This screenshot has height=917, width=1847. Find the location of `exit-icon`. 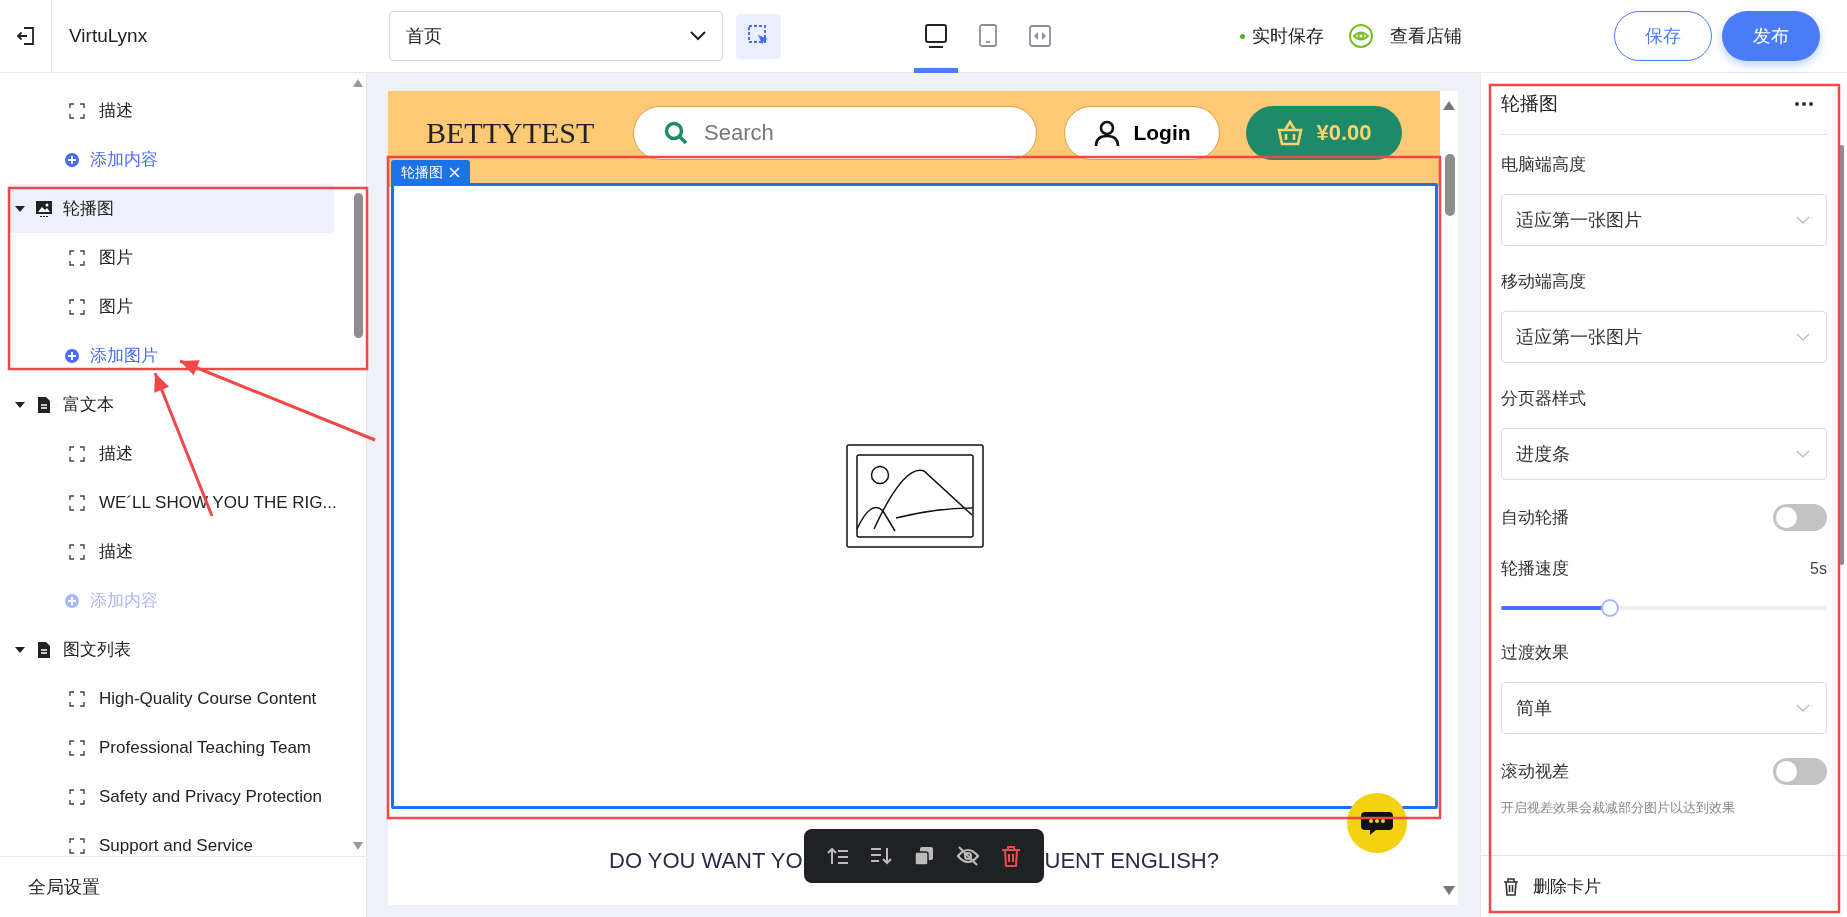

exit-icon is located at coordinates (25, 36).